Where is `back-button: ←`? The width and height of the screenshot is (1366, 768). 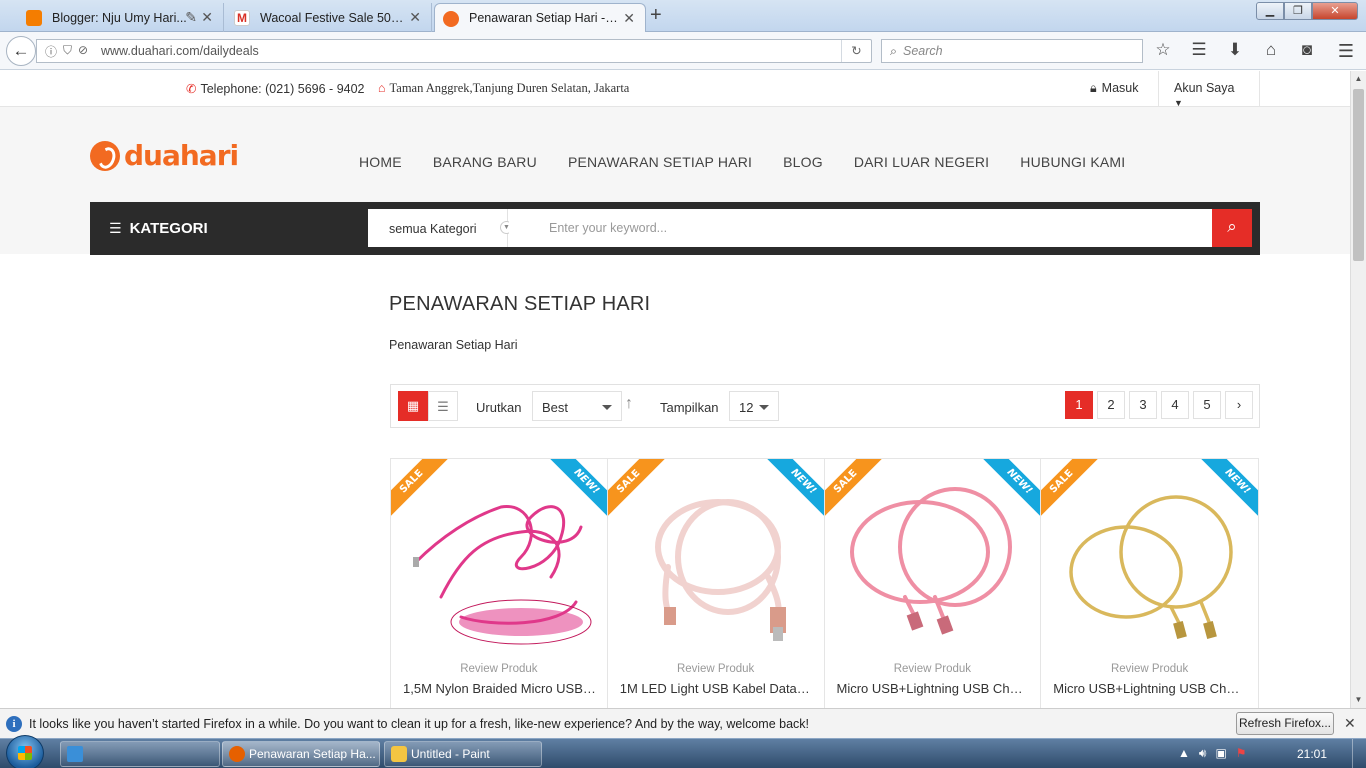 back-button: ← is located at coordinates (21, 51).